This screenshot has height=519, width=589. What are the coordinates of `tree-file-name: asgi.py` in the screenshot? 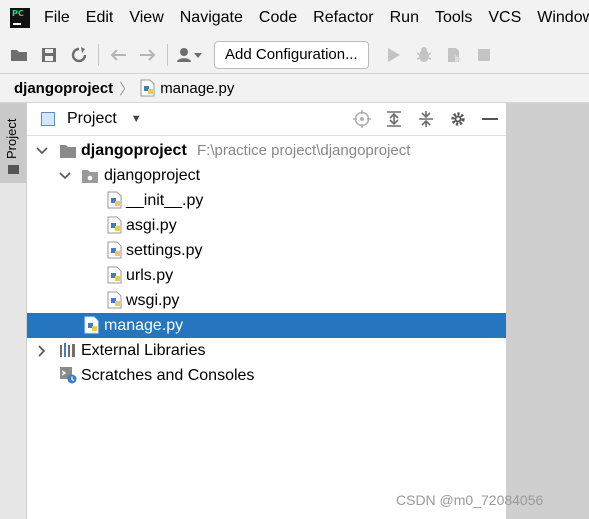 It's located at (151, 225).